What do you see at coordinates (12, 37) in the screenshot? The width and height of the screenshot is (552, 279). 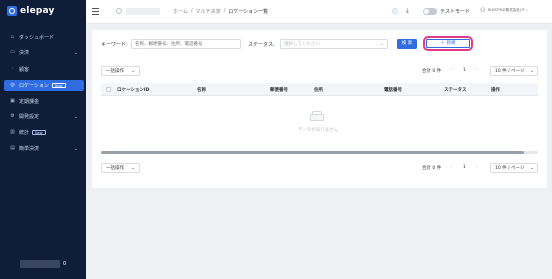 I see `dashboard-icon: ▫` at bounding box center [12, 37].